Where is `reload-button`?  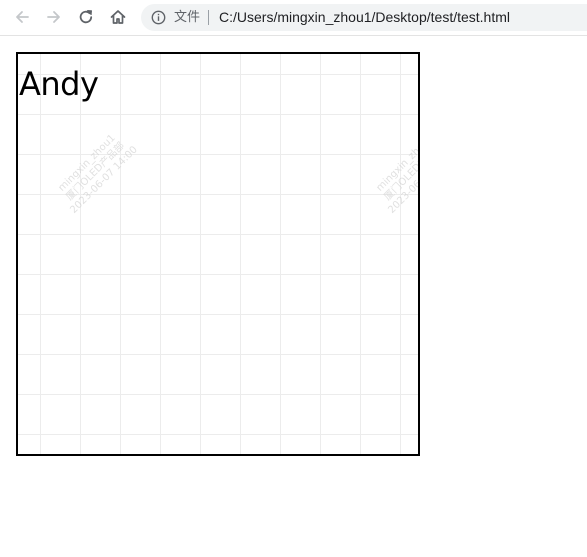 reload-button is located at coordinates (86, 17).